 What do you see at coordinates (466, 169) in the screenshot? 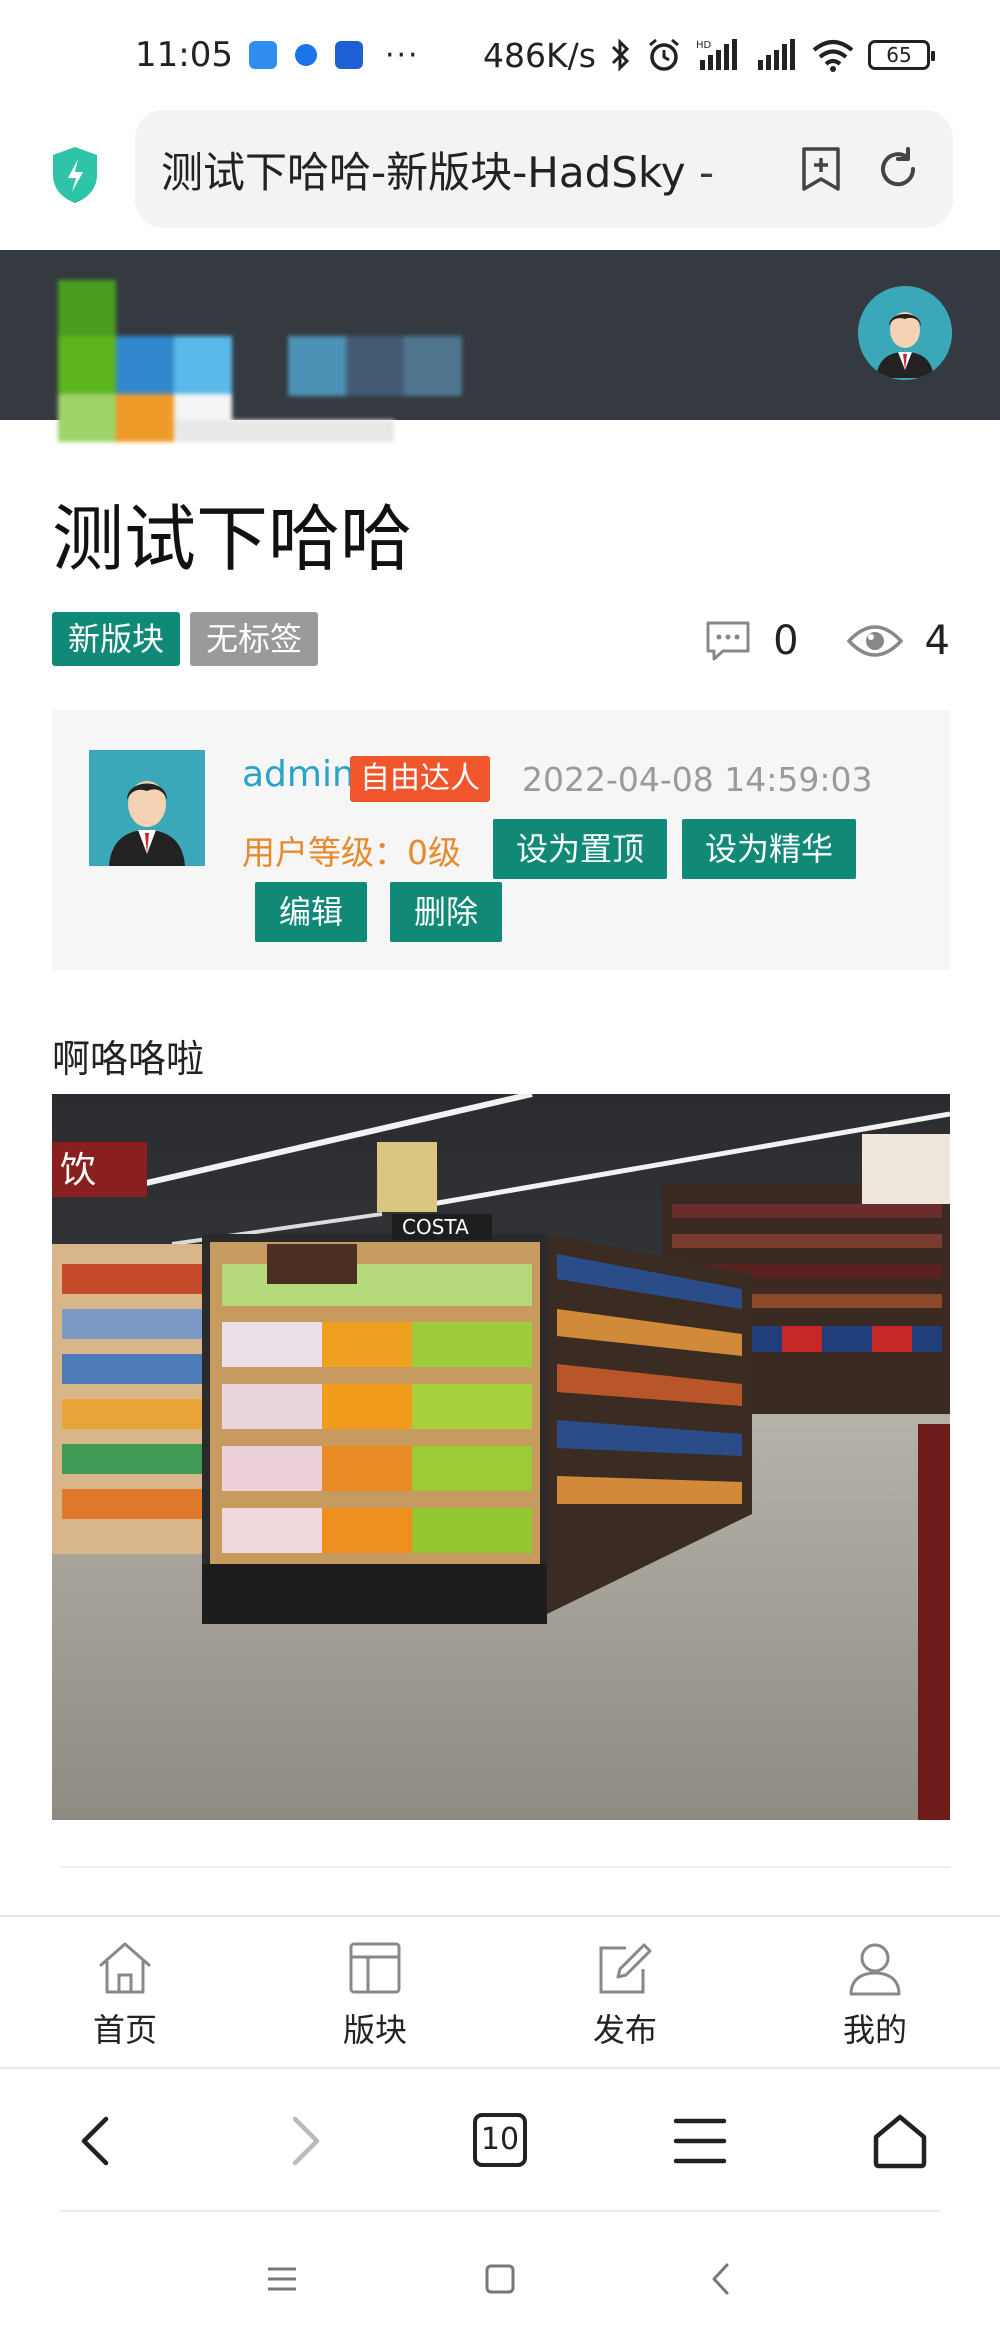
I see `address-text: 测试下哈哈-新版块-HadSky -` at bounding box center [466, 169].